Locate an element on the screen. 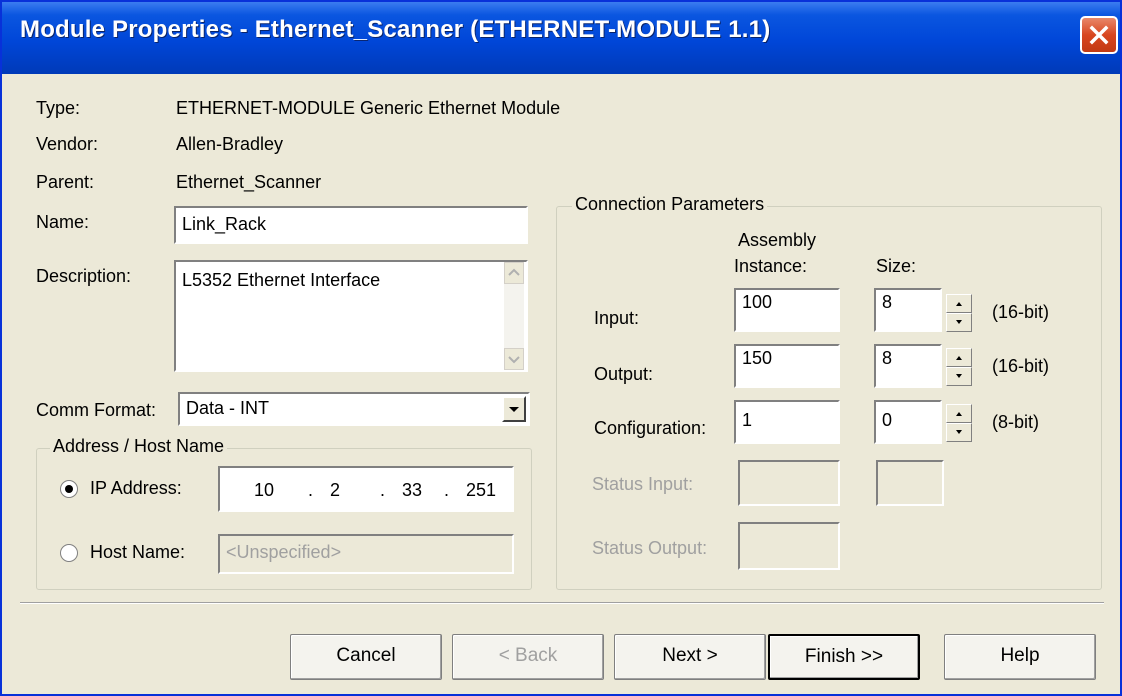  ip-octet-4: 251 is located at coordinates (481, 490).